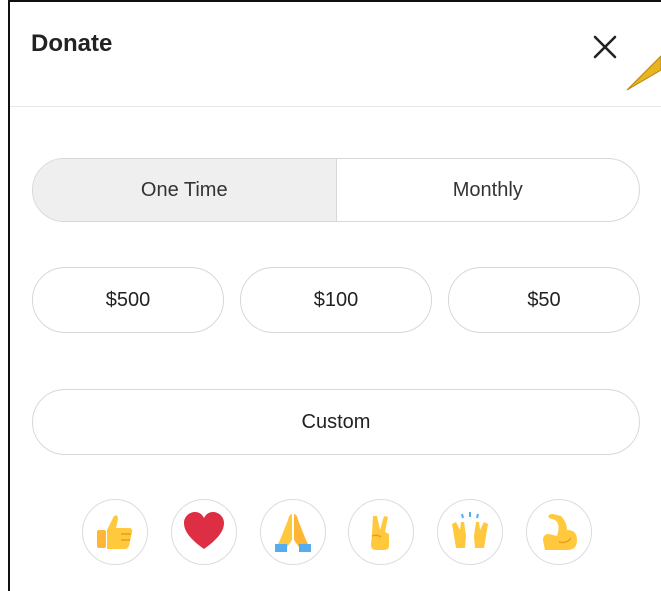 The height and width of the screenshot is (591, 661). I want to click on frequency-toggle: One Time Monthly, so click(336, 190).